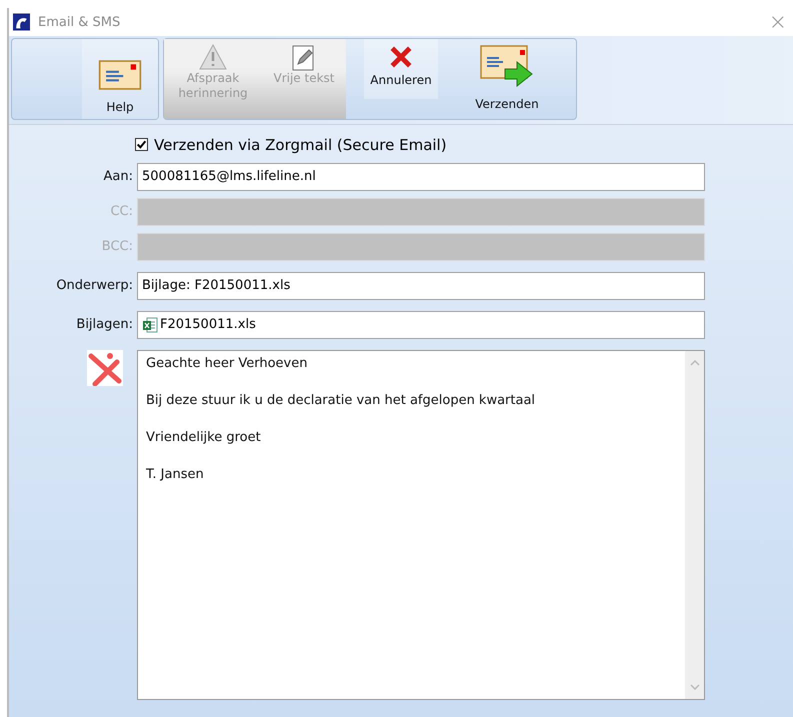  I want to click on field-label: Bijlagen:, so click(104, 324).